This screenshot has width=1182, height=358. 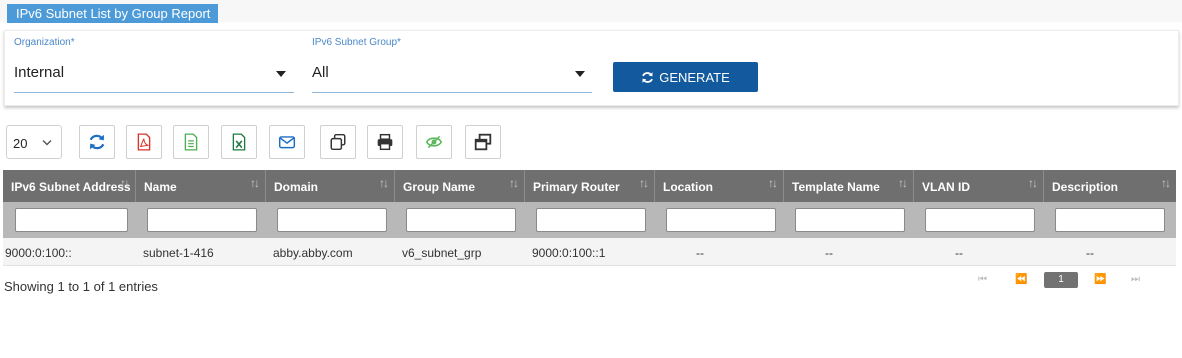 What do you see at coordinates (721, 220) in the screenshot?
I see `filter-input-location` at bounding box center [721, 220].